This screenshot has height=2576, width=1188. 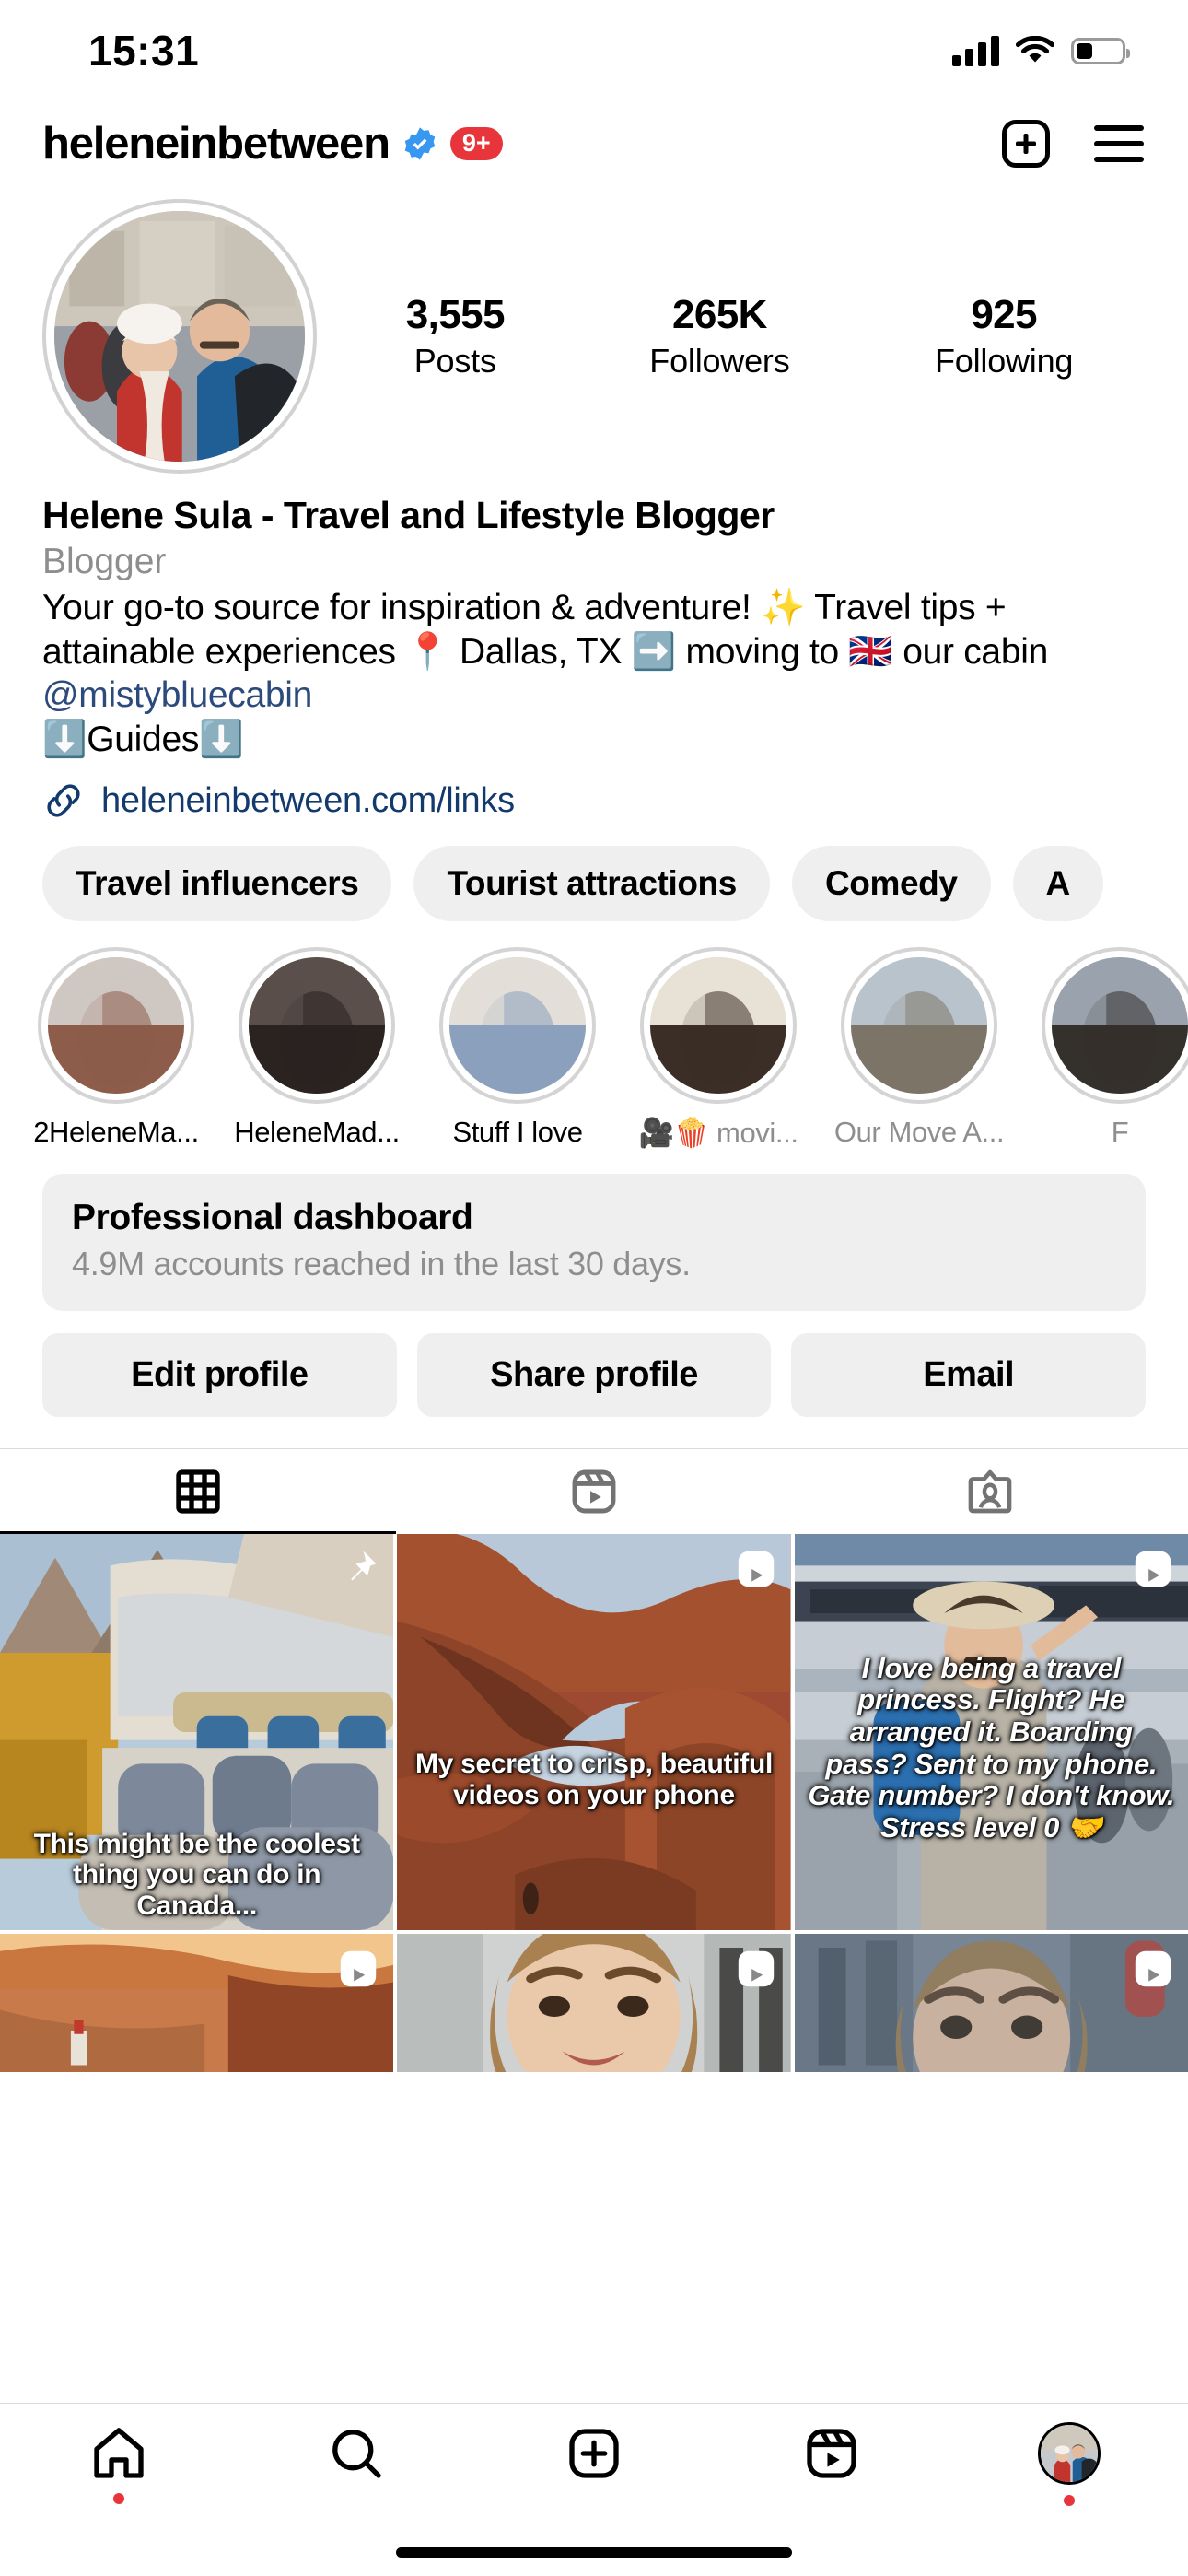 I want to click on edit-profile-button: Edit profile, so click(x=219, y=1375).